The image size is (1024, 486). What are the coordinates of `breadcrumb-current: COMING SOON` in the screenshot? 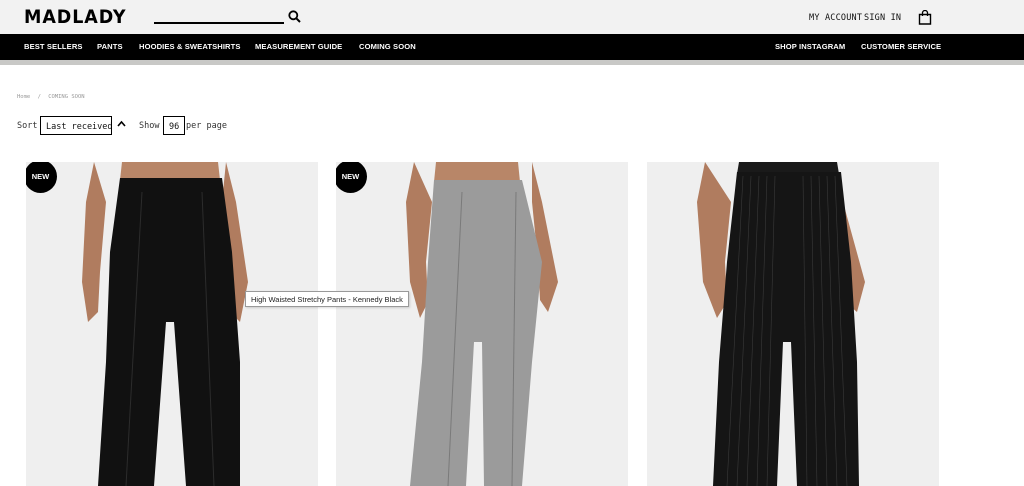 It's located at (66, 97).